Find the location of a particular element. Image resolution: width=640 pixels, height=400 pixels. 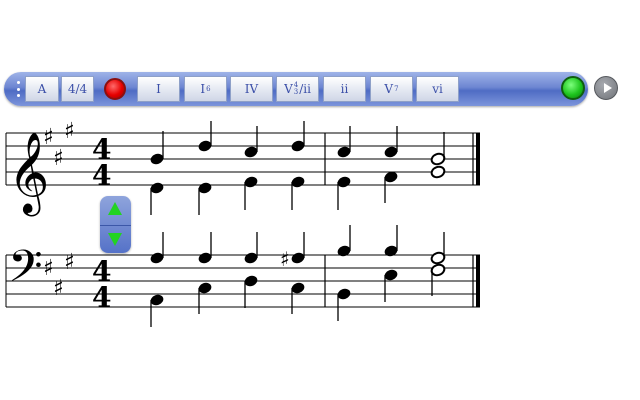

treble-staff is located at coordinates (243, 159).